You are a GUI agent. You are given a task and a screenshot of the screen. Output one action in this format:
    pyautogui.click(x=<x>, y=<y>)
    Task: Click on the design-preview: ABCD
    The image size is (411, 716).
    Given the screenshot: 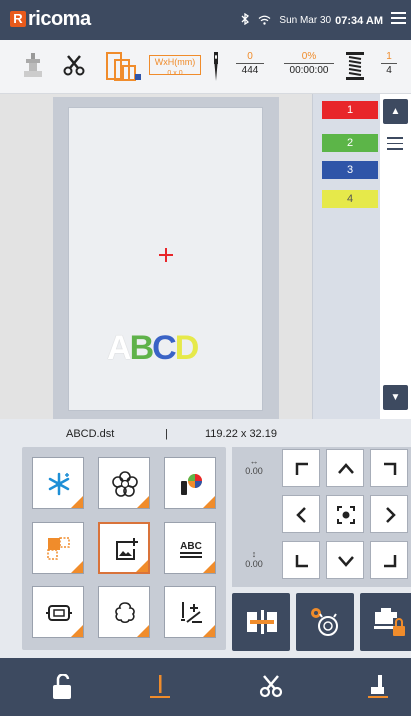 What is the action you would take?
    pyautogui.click(x=153, y=348)
    